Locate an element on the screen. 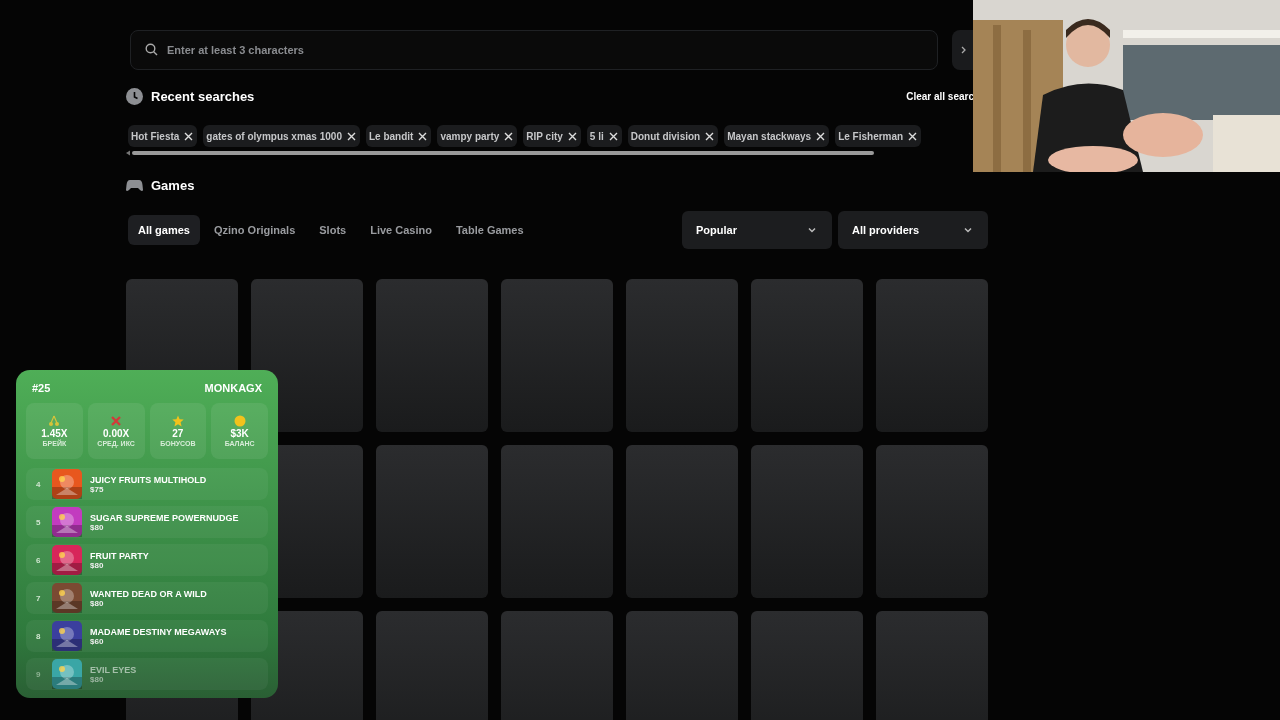  game-amount: $60 is located at coordinates (97, 641).